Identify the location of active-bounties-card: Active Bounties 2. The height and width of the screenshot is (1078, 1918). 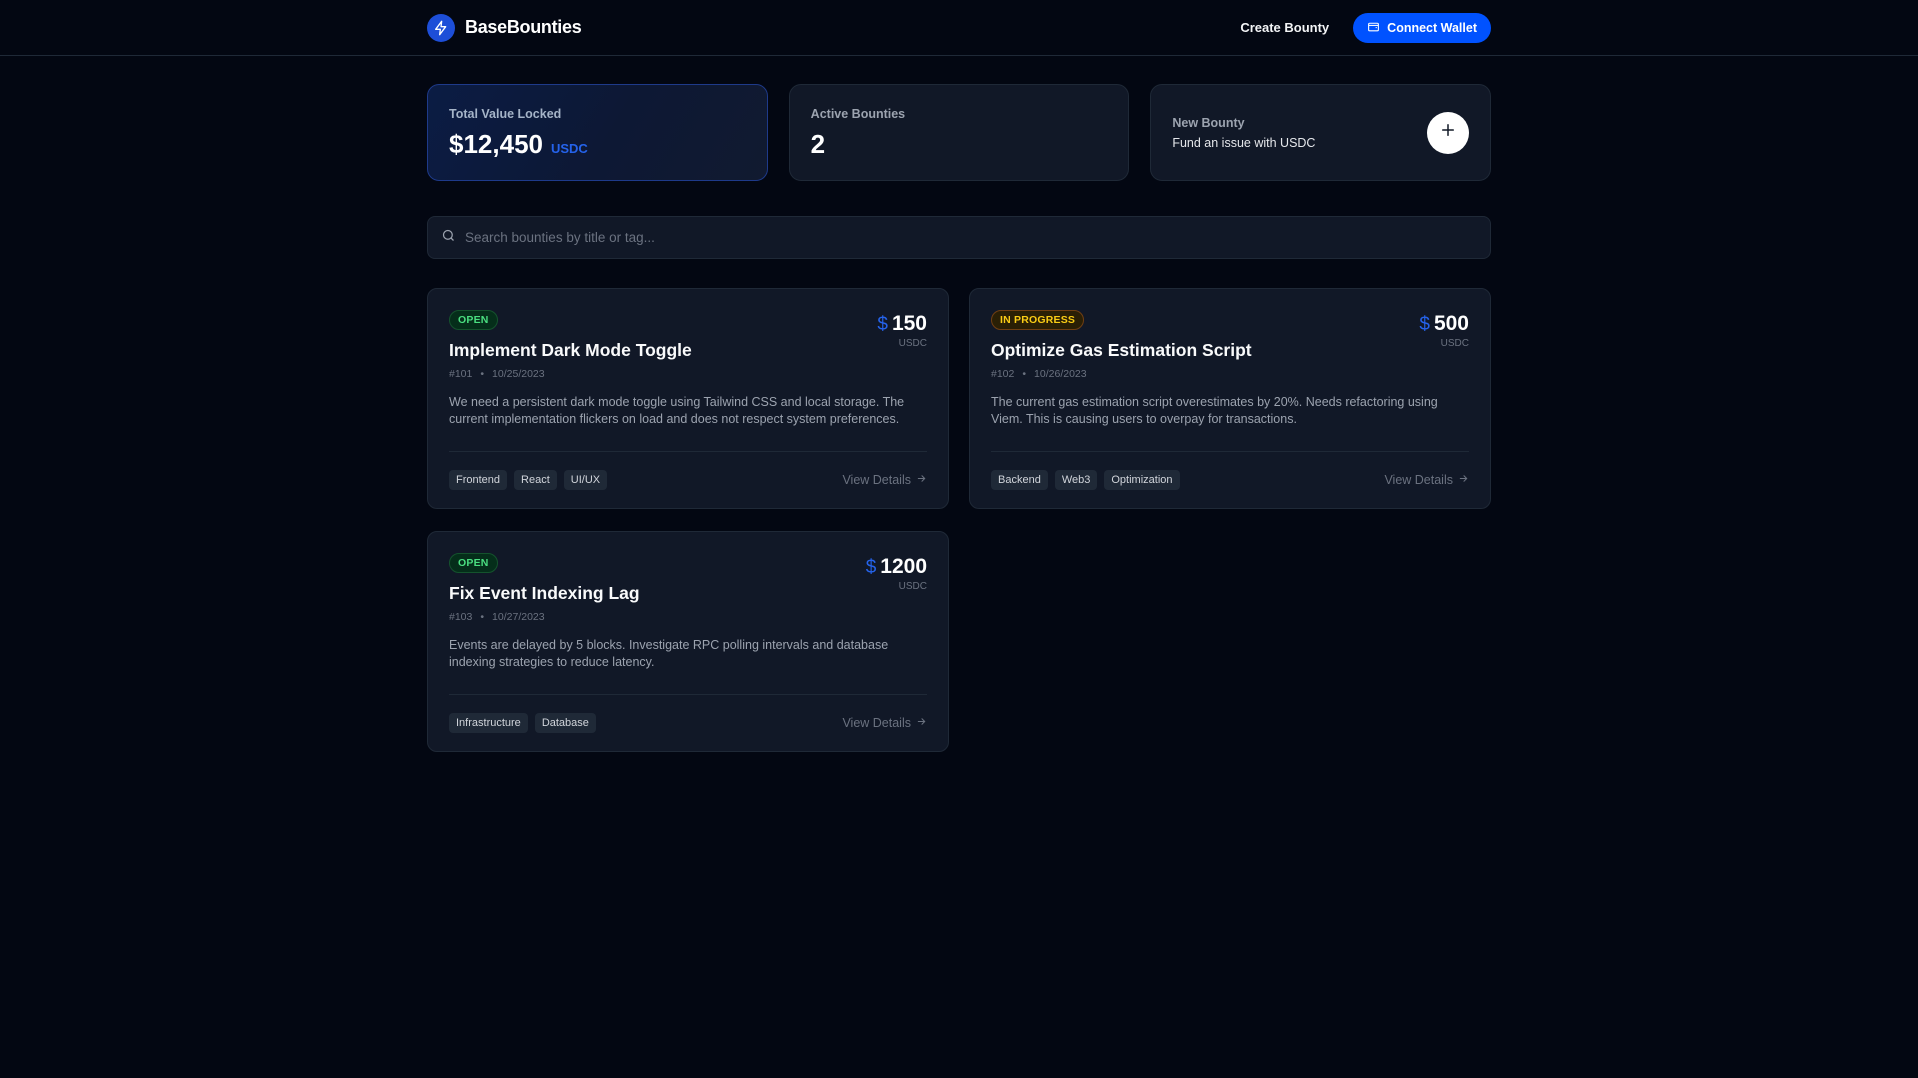
(959, 132).